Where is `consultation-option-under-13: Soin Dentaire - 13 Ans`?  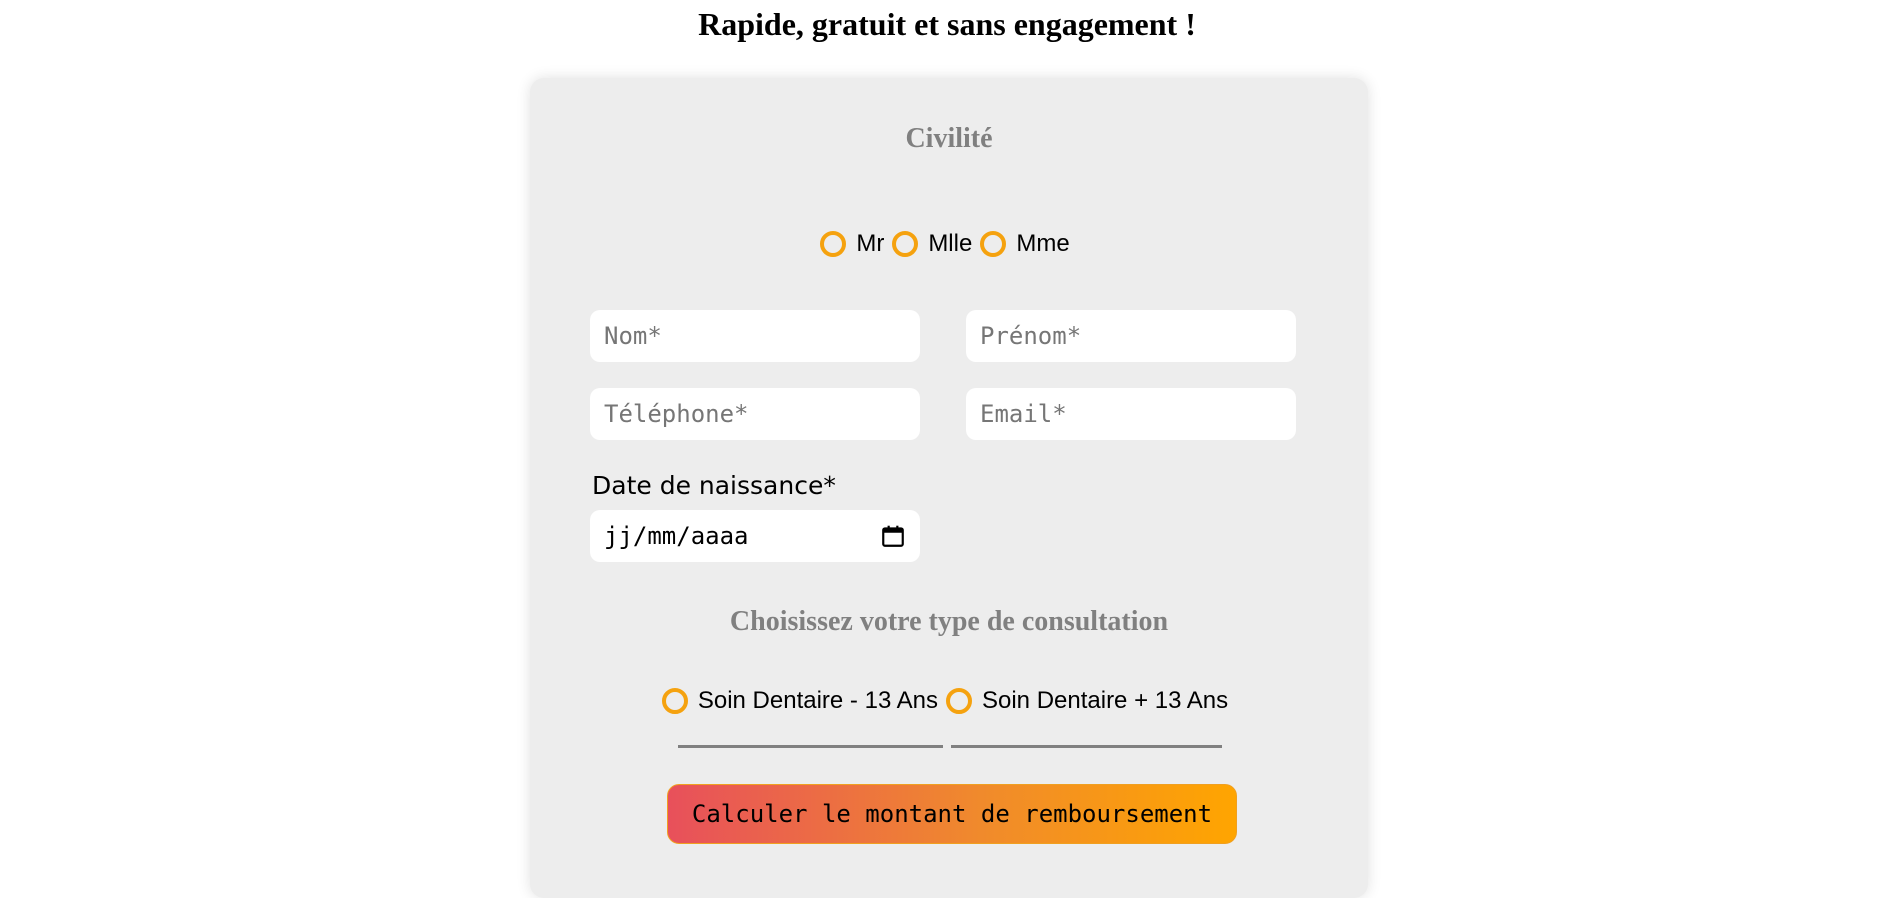
consultation-option-under-13: Soin Dentaire - 13 Ans is located at coordinates (803, 701).